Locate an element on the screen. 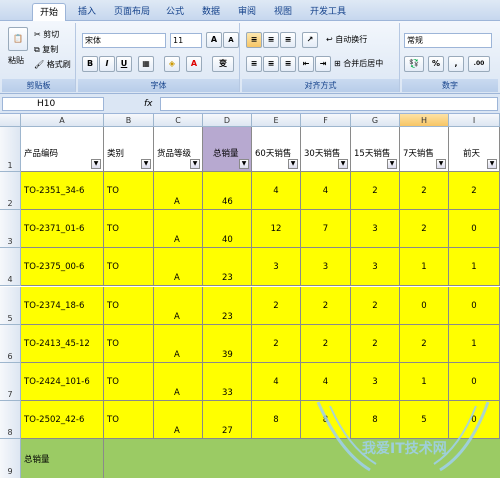 The width and height of the screenshot is (500, 478). product-code-cell: TO-2351_34-6 is located at coordinates (62, 191).